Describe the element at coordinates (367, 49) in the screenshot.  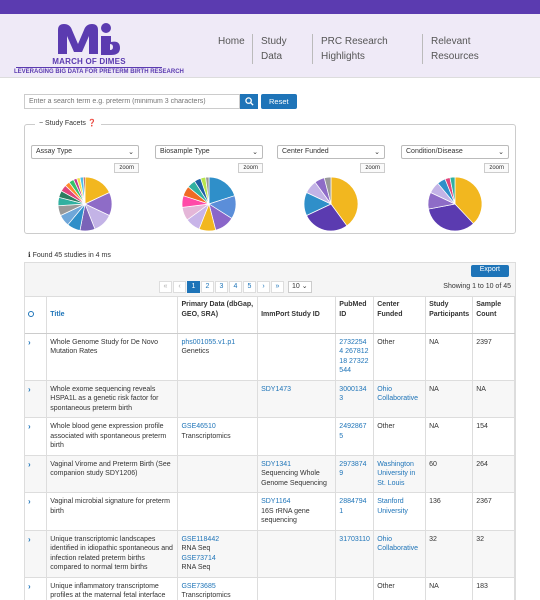
I see `nav-prc-research-highlights: PRC Research Highlights` at that location.